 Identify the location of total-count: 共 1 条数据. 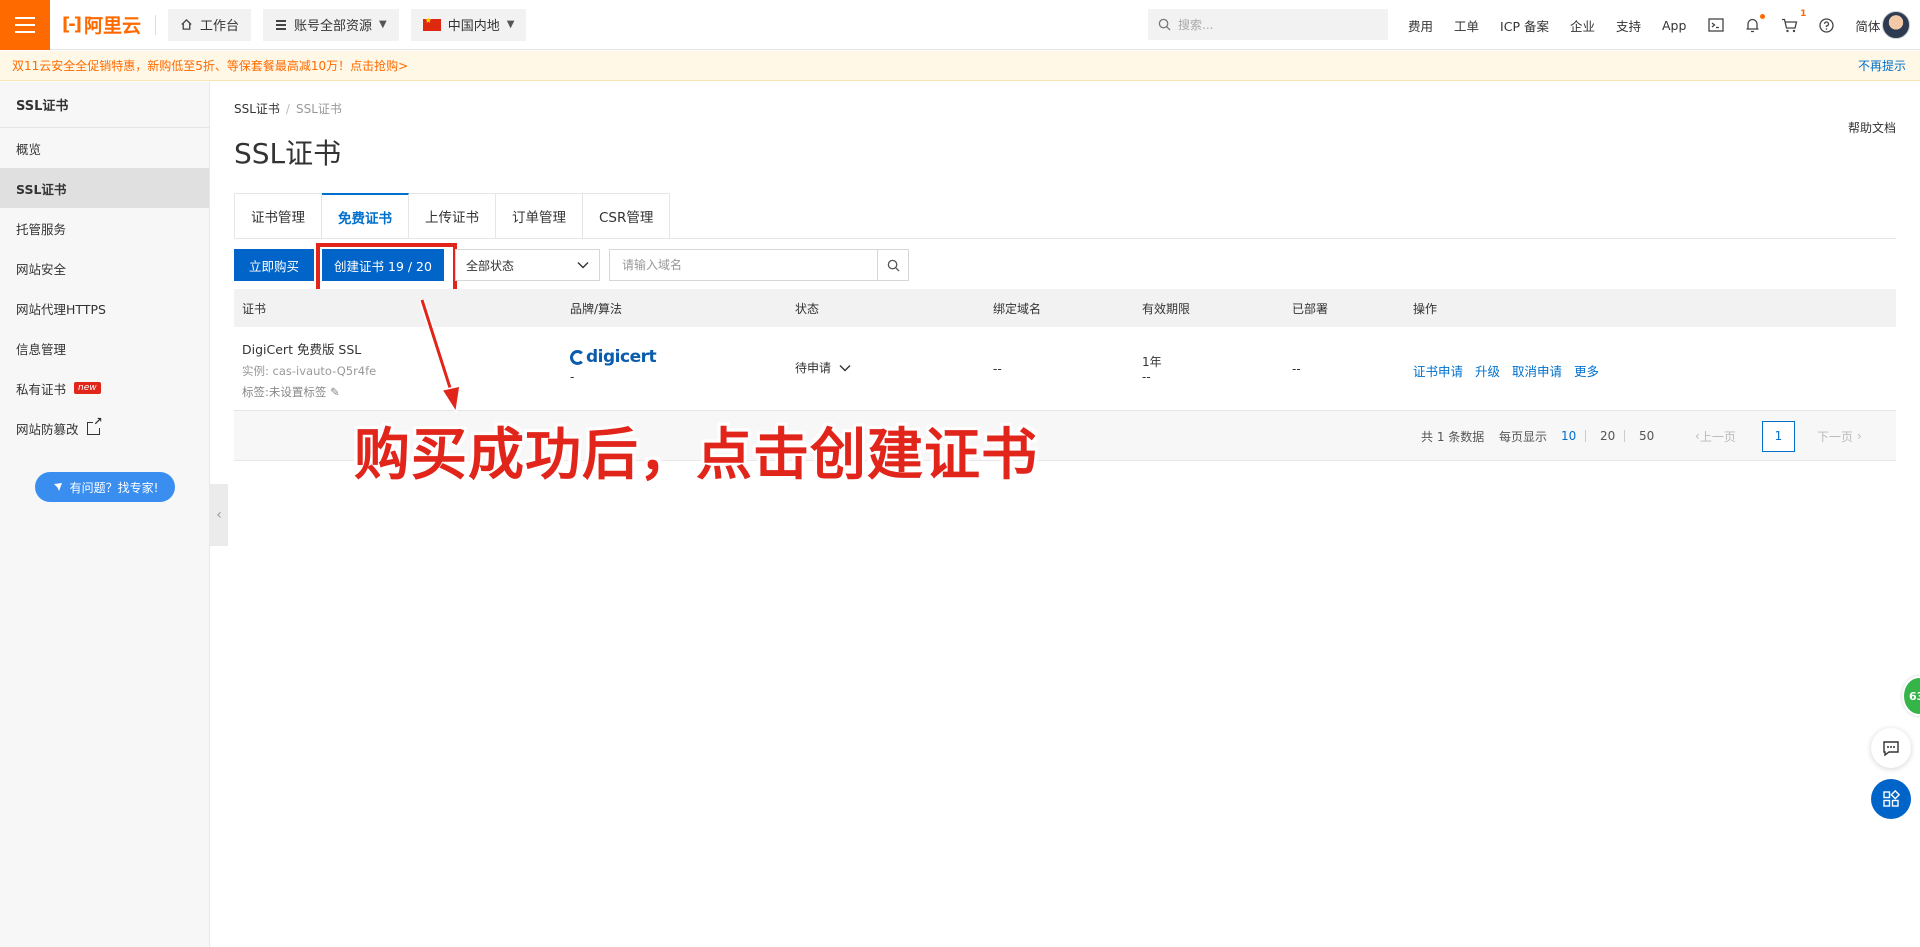
(1453, 436).